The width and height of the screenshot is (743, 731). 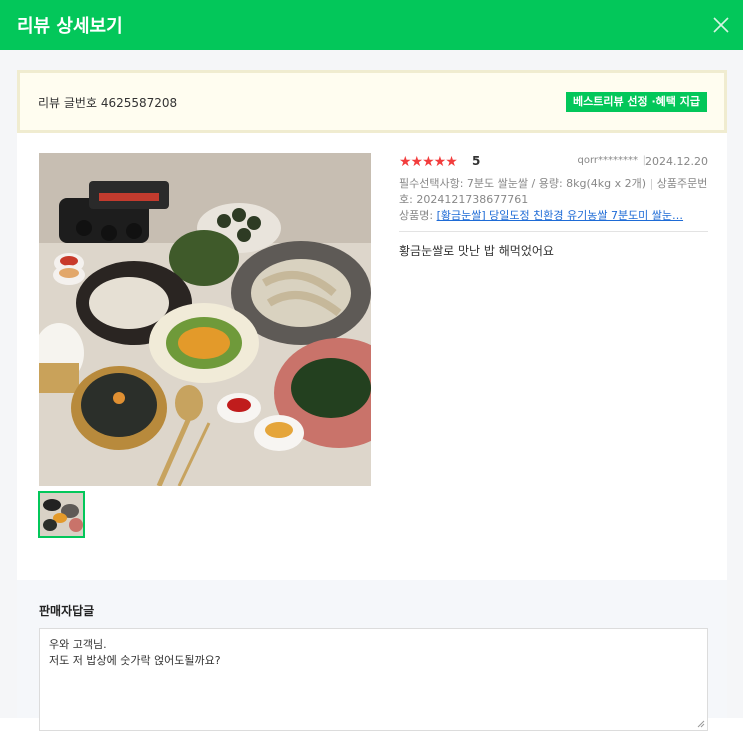 I want to click on rating-row: ★★★★★ 5 qorr******** | 2024.12.20, so click(x=553, y=162).